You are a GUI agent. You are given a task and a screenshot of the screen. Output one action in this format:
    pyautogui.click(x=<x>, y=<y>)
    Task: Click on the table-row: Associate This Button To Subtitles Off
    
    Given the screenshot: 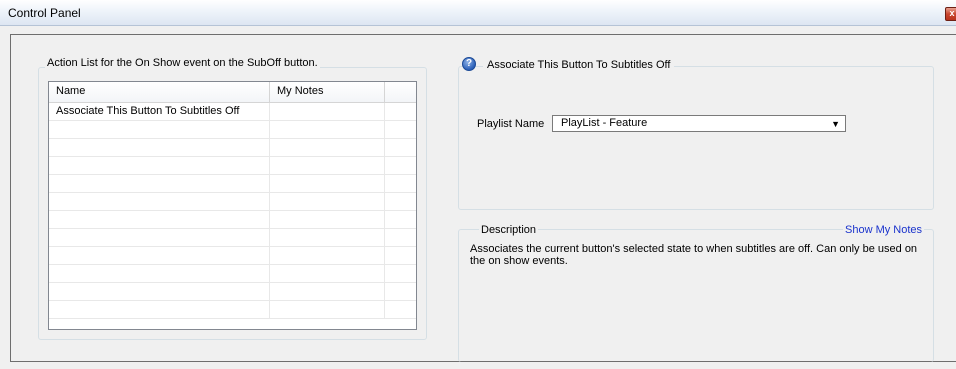 What is the action you would take?
    pyautogui.click(x=232, y=112)
    